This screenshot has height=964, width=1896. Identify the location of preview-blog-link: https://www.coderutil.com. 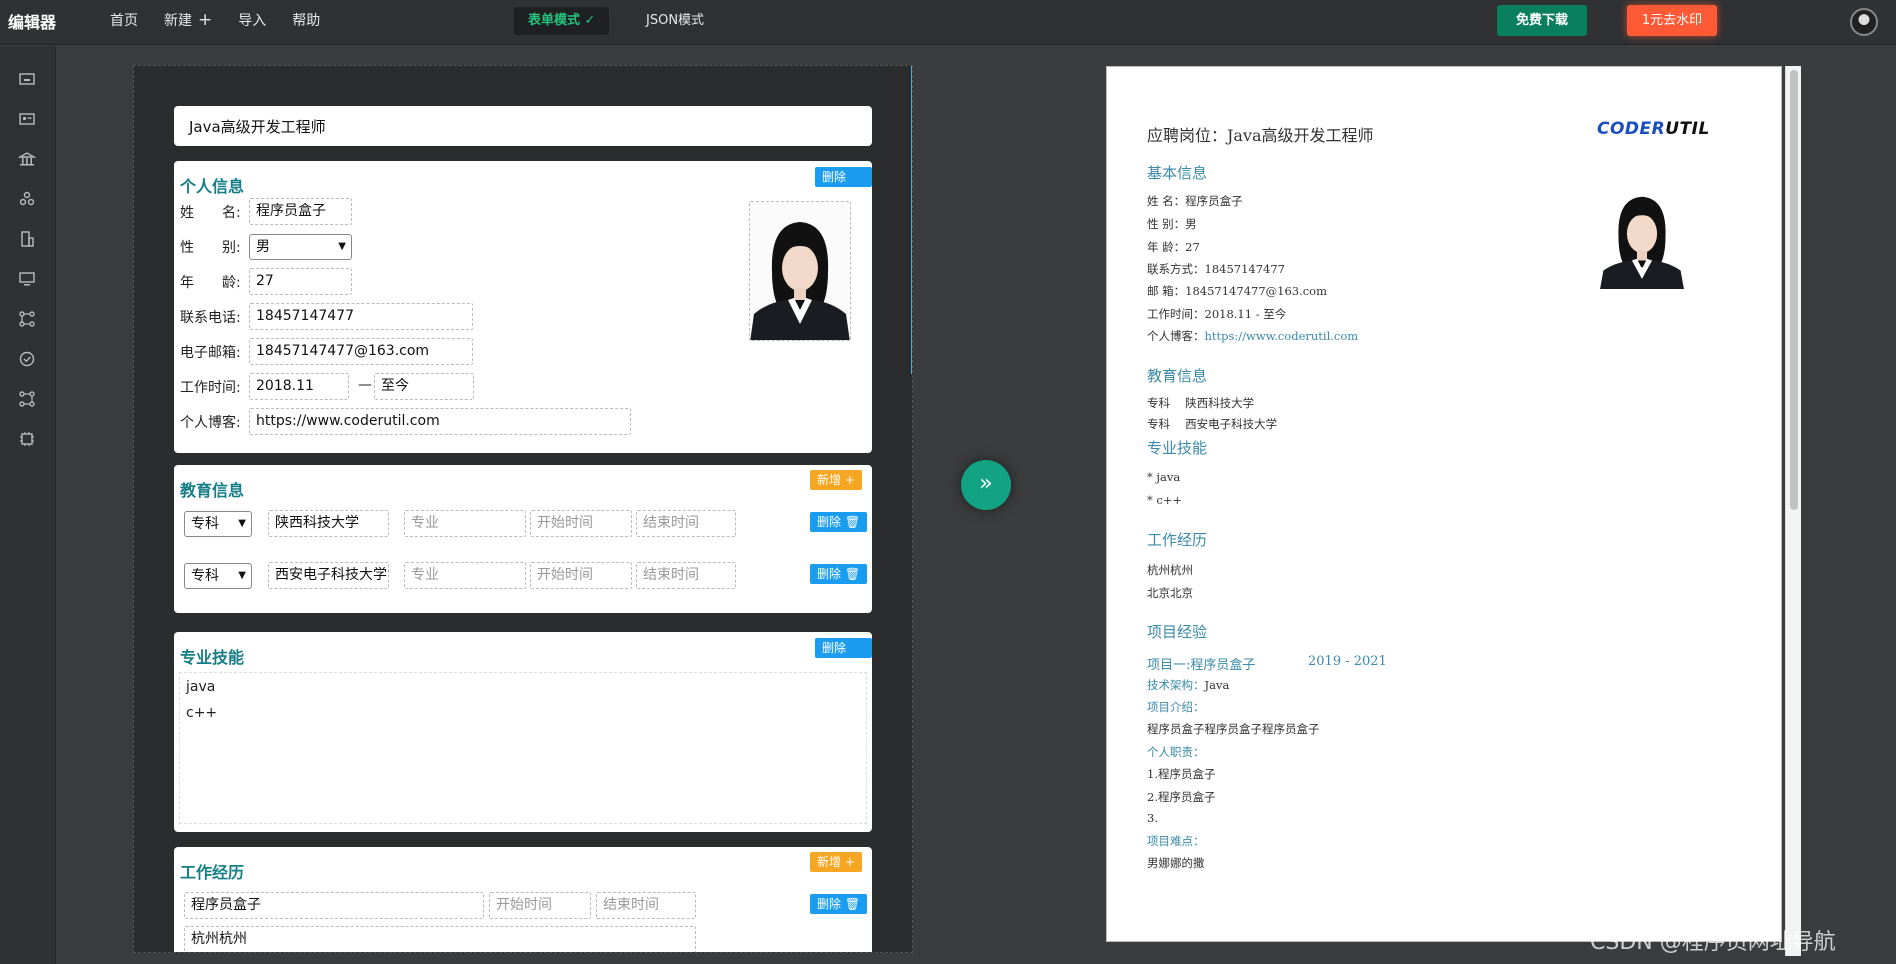
(1282, 336).